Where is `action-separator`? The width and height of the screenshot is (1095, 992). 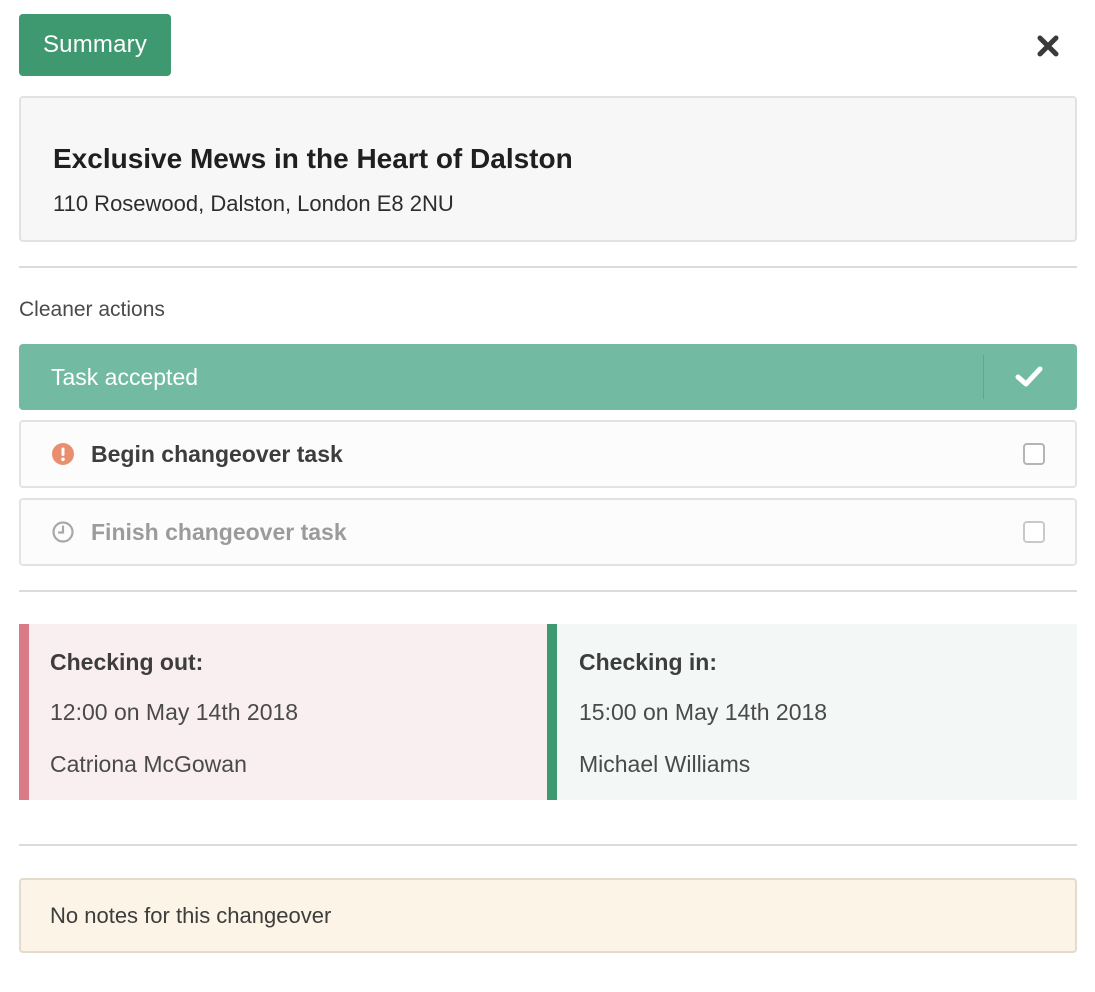 action-separator is located at coordinates (983, 377).